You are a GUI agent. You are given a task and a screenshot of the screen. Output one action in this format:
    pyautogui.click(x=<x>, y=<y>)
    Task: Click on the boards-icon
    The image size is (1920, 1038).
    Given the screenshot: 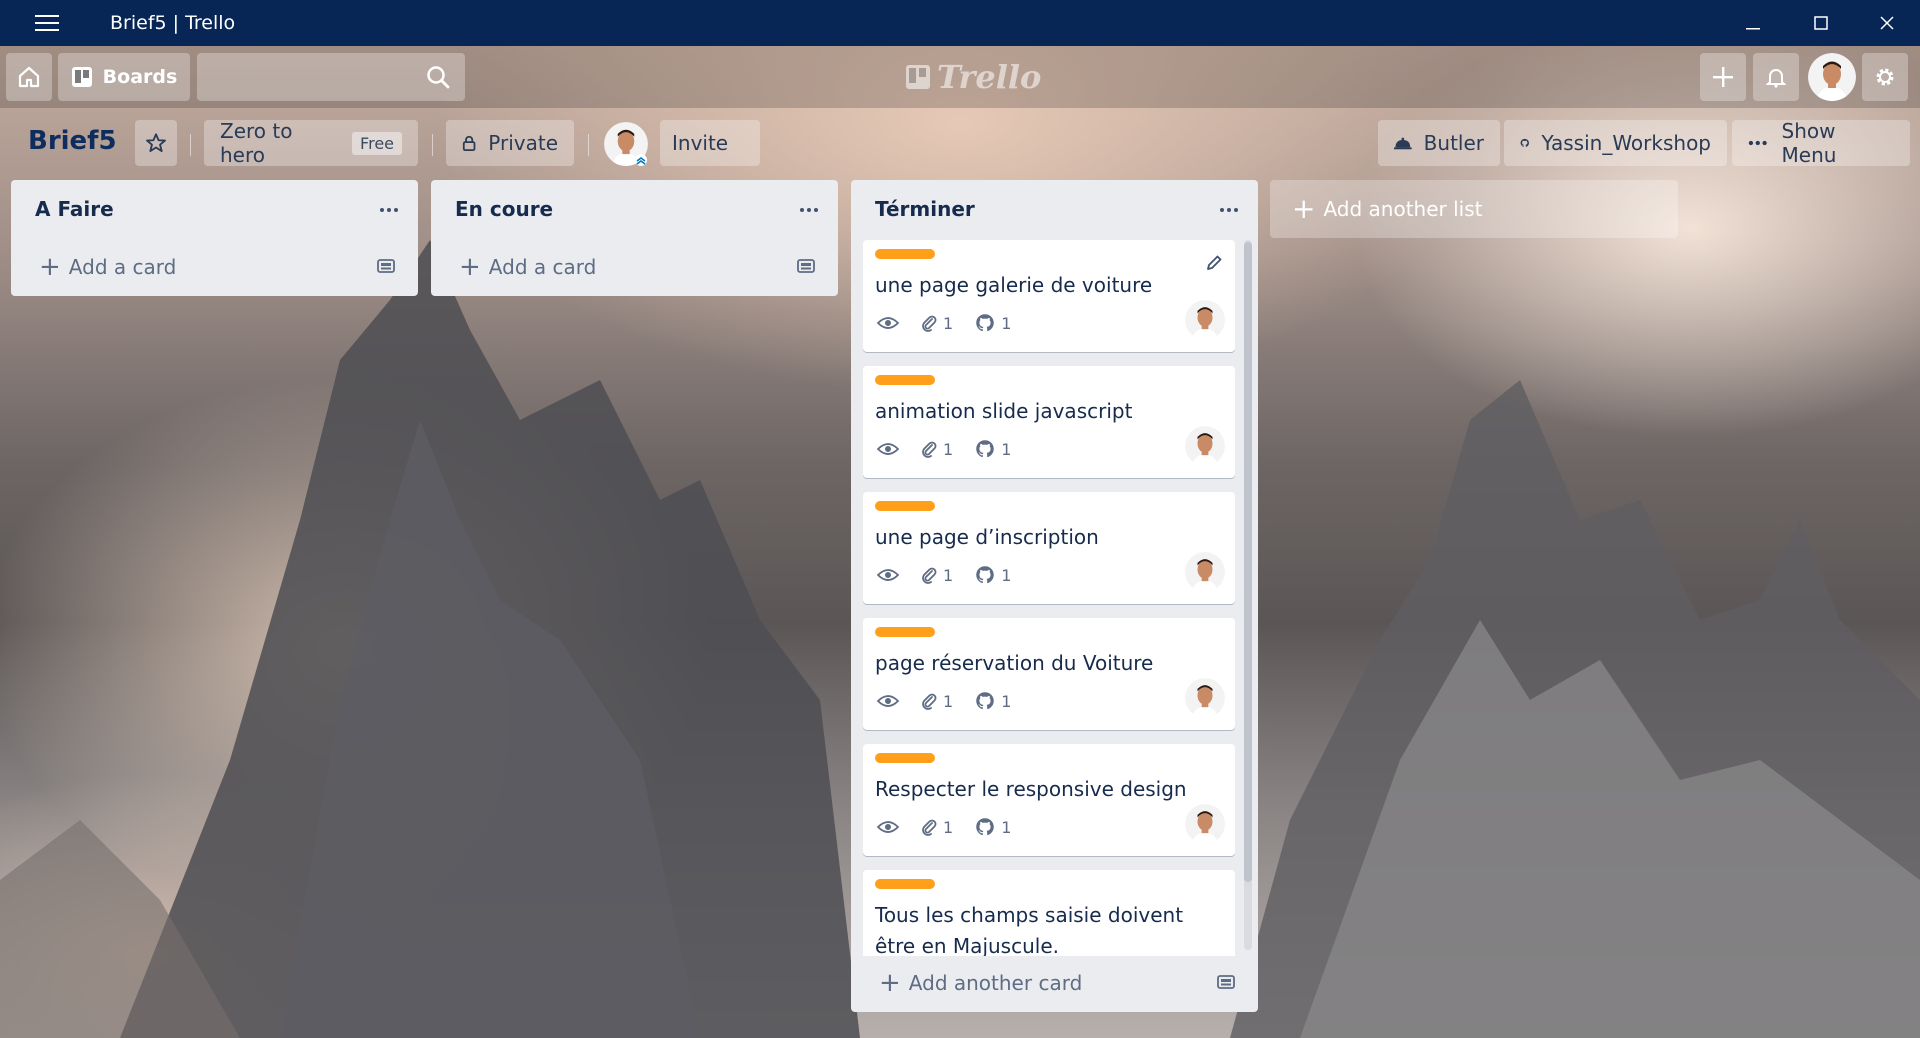 What is the action you would take?
    pyautogui.click(x=81, y=77)
    